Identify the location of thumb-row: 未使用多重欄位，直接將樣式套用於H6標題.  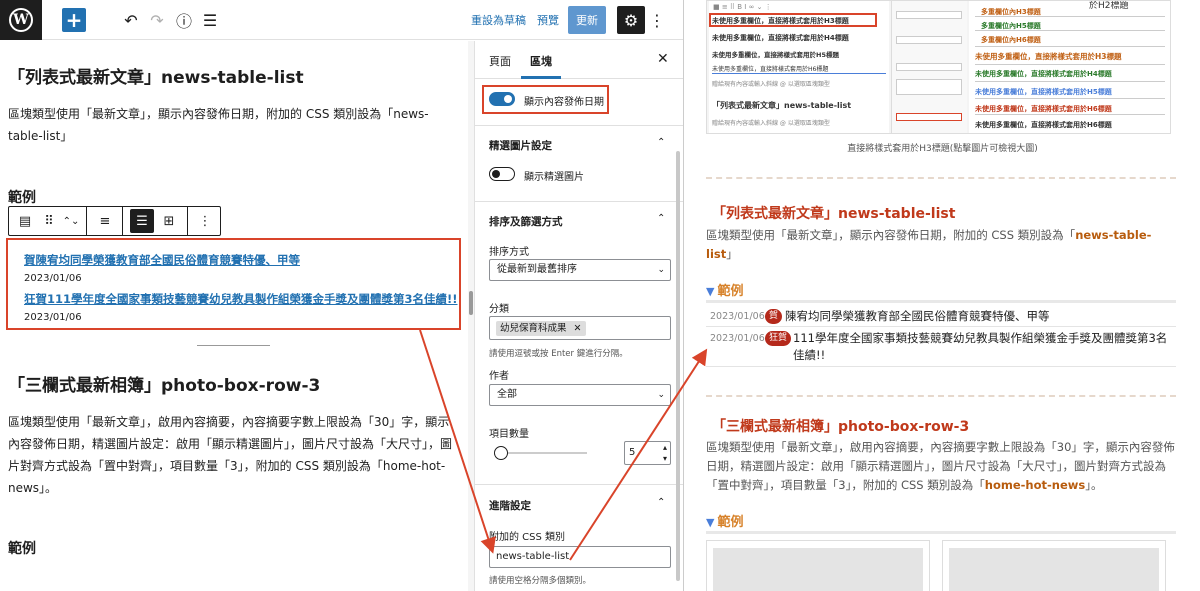
(770, 69).